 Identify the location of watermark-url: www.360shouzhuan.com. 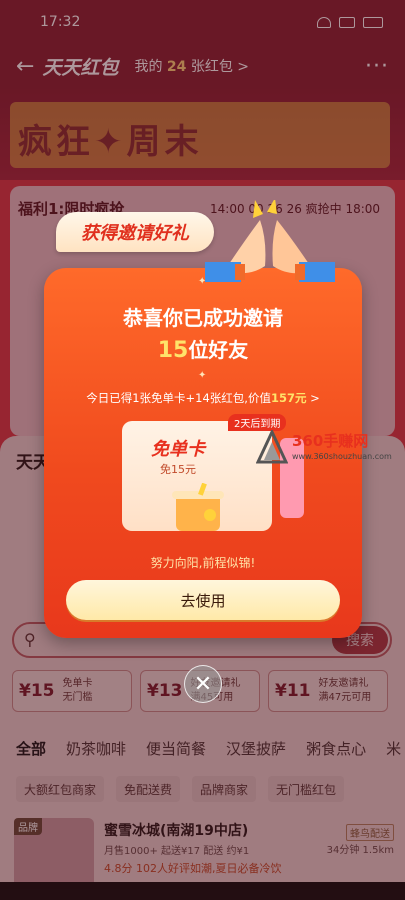
(342, 456).